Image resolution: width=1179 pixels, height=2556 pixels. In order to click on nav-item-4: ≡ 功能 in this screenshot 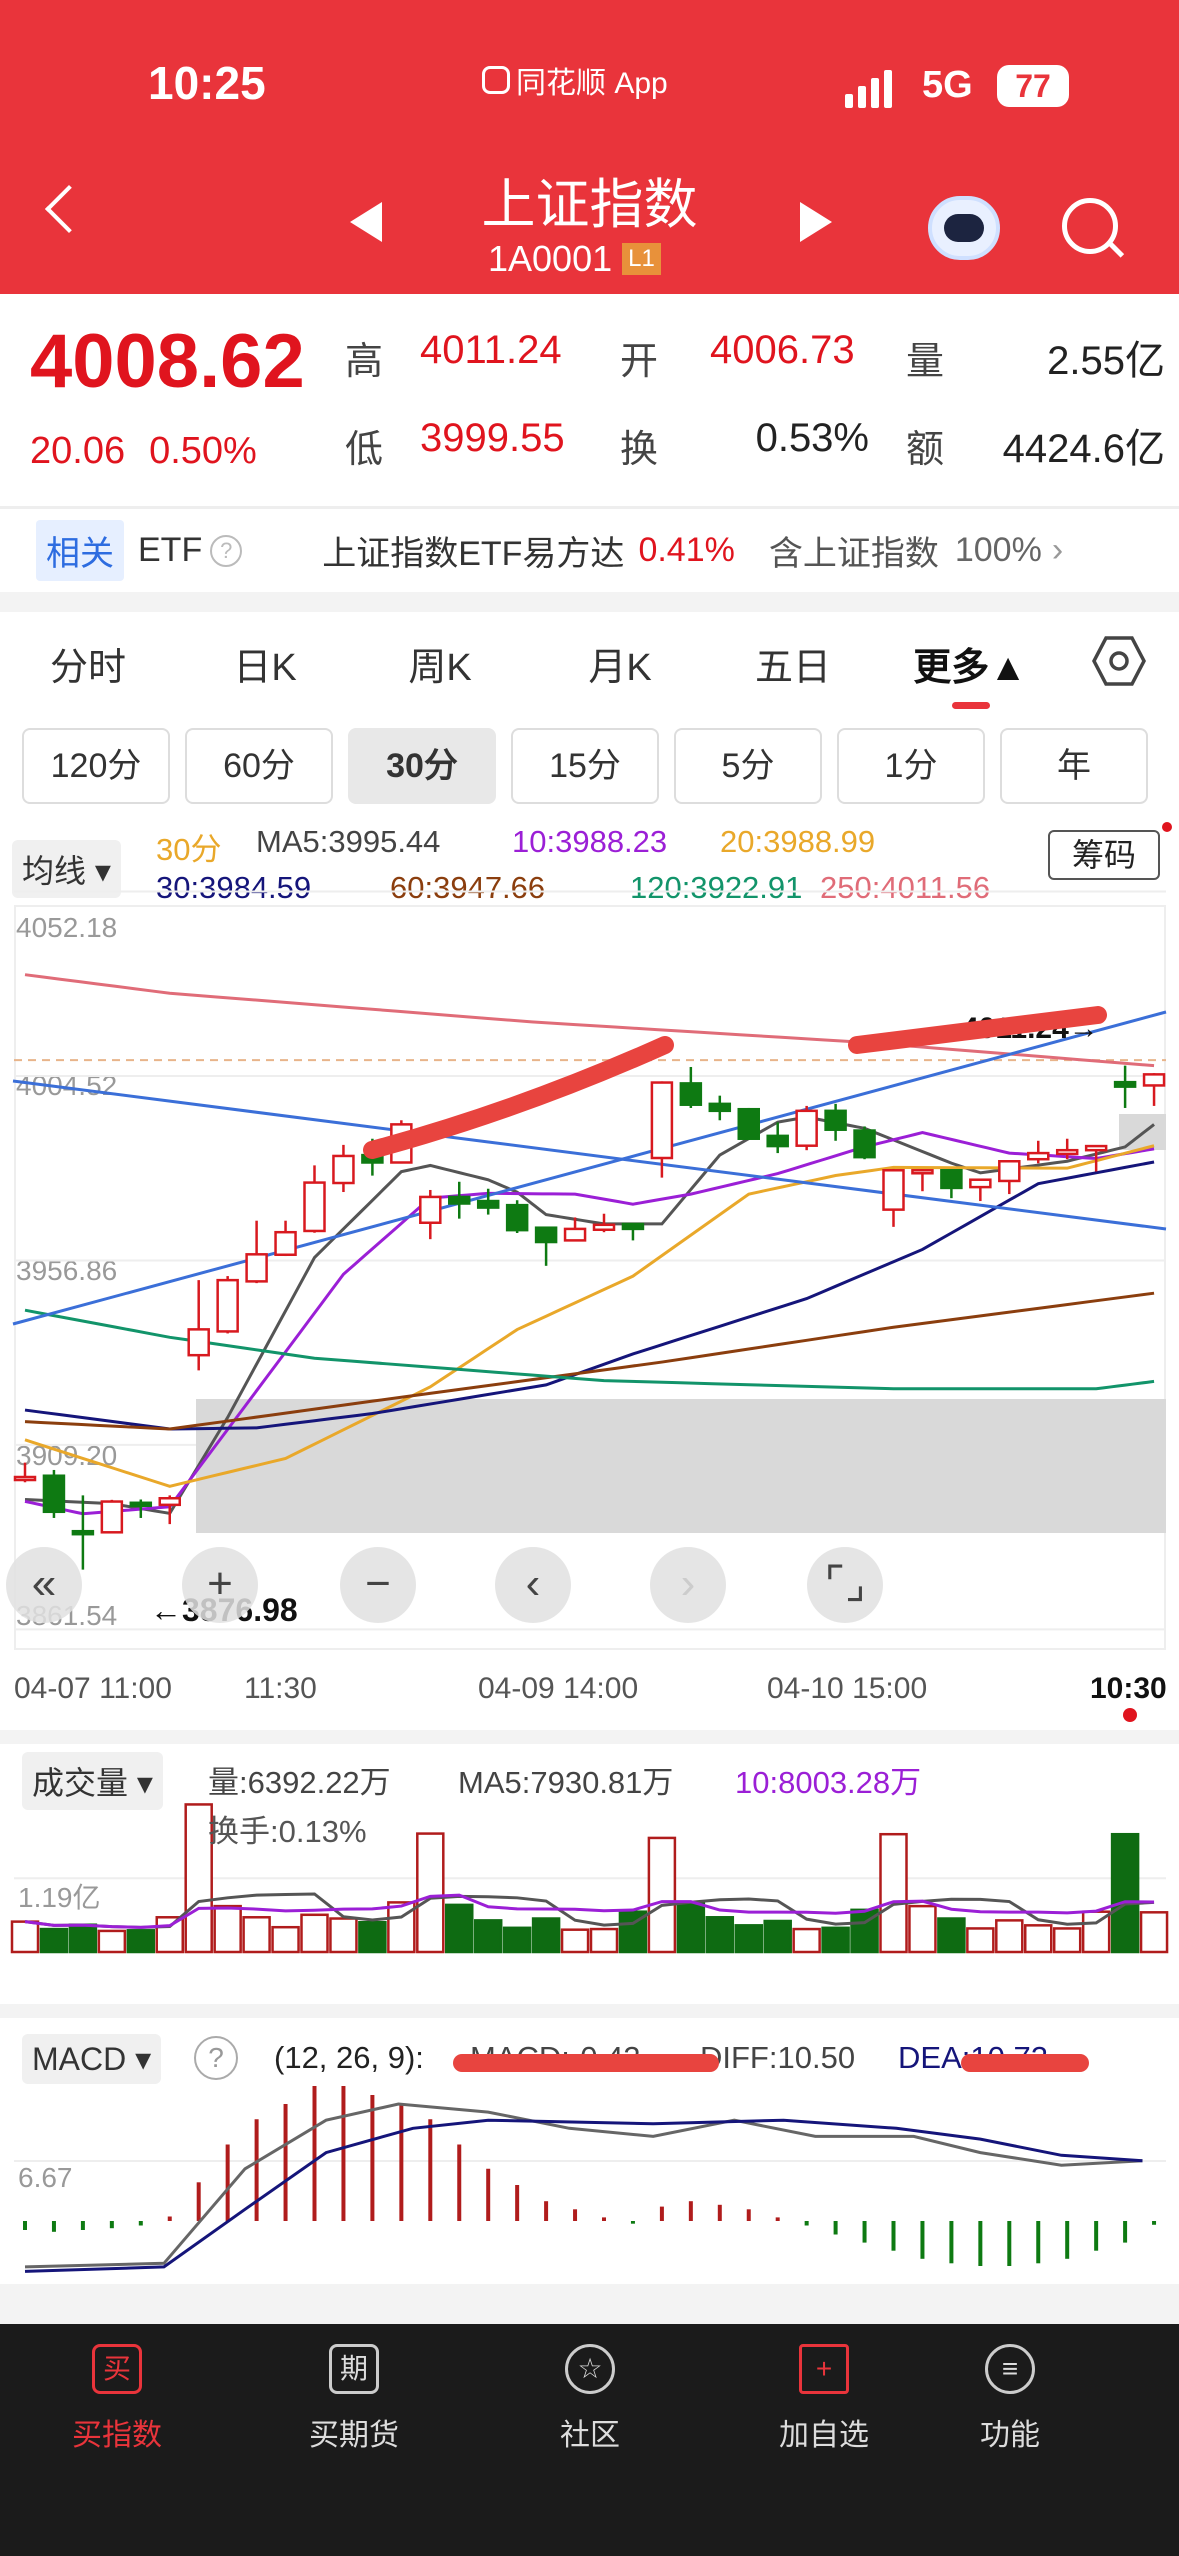, I will do `click(1010, 2399)`.